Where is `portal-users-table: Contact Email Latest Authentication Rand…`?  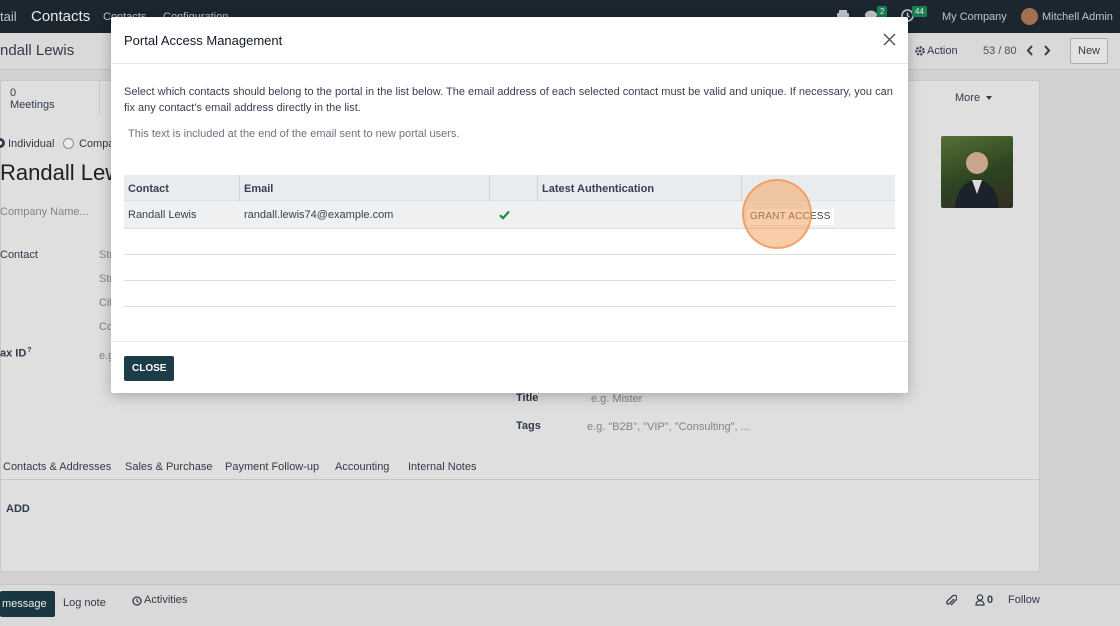 portal-users-table: Contact Email Latest Authentication Rand… is located at coordinates (509, 241).